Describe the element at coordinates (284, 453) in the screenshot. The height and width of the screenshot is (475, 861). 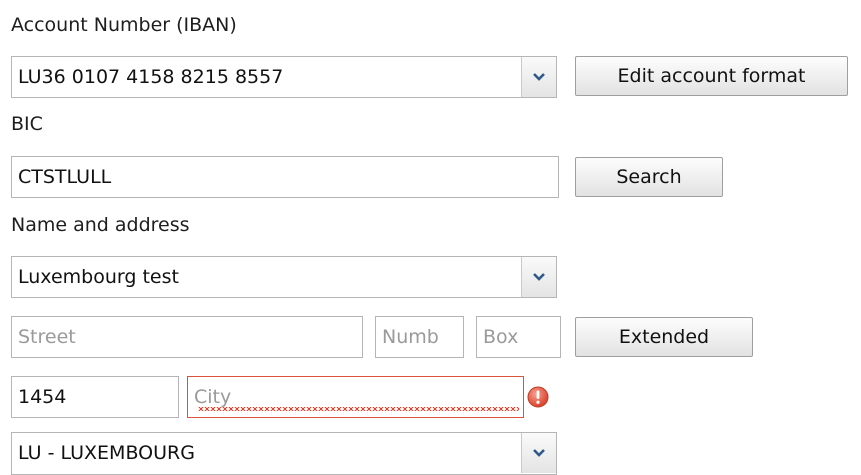
I see `country-select: LU - LUXEMBOURG` at that location.